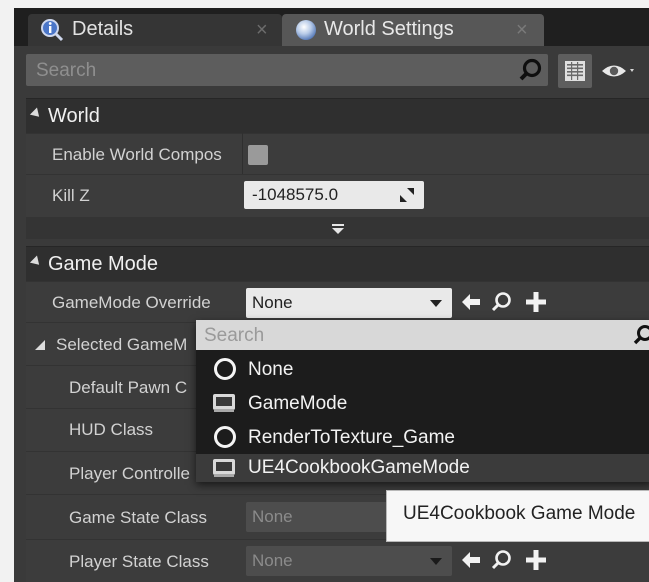 Image resolution: width=649 pixels, height=582 pixels. I want to click on enable-world-composition-label: Enable World Compos, so click(137, 154).